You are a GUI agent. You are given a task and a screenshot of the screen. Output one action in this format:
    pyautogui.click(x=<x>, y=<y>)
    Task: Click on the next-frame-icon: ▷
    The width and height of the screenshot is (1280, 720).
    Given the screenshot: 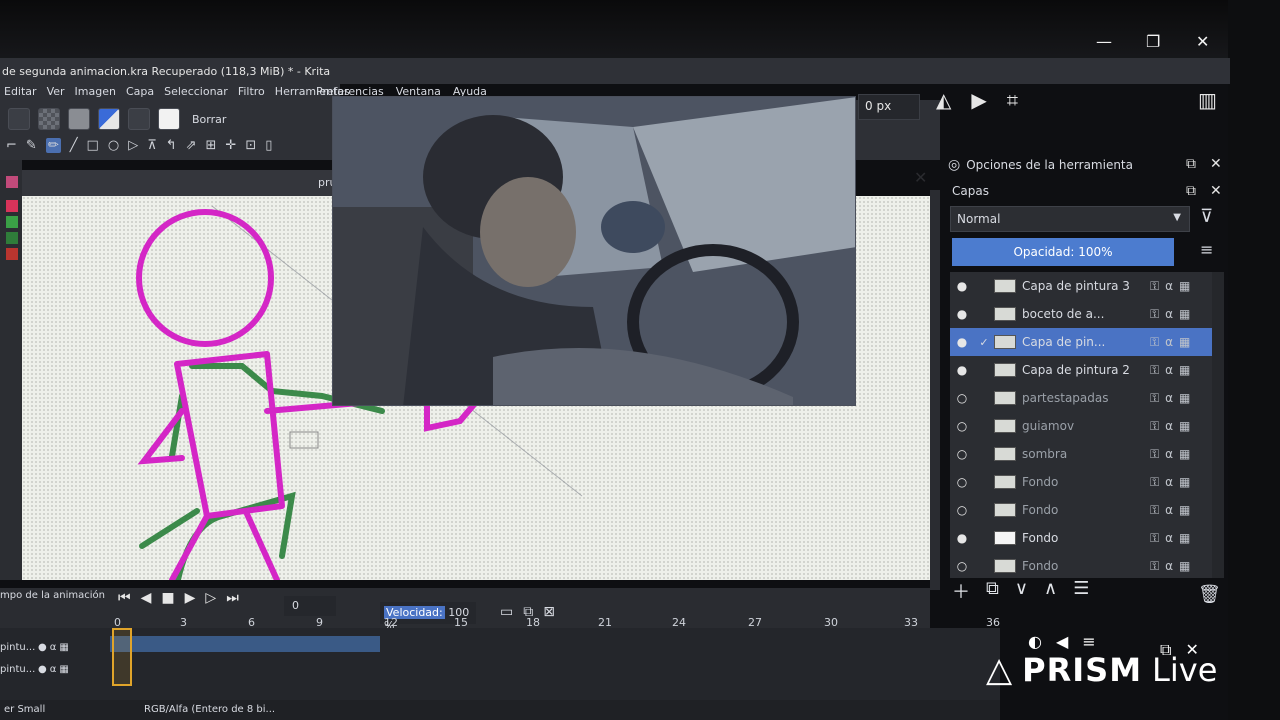 What is the action you would take?
    pyautogui.click(x=210, y=598)
    